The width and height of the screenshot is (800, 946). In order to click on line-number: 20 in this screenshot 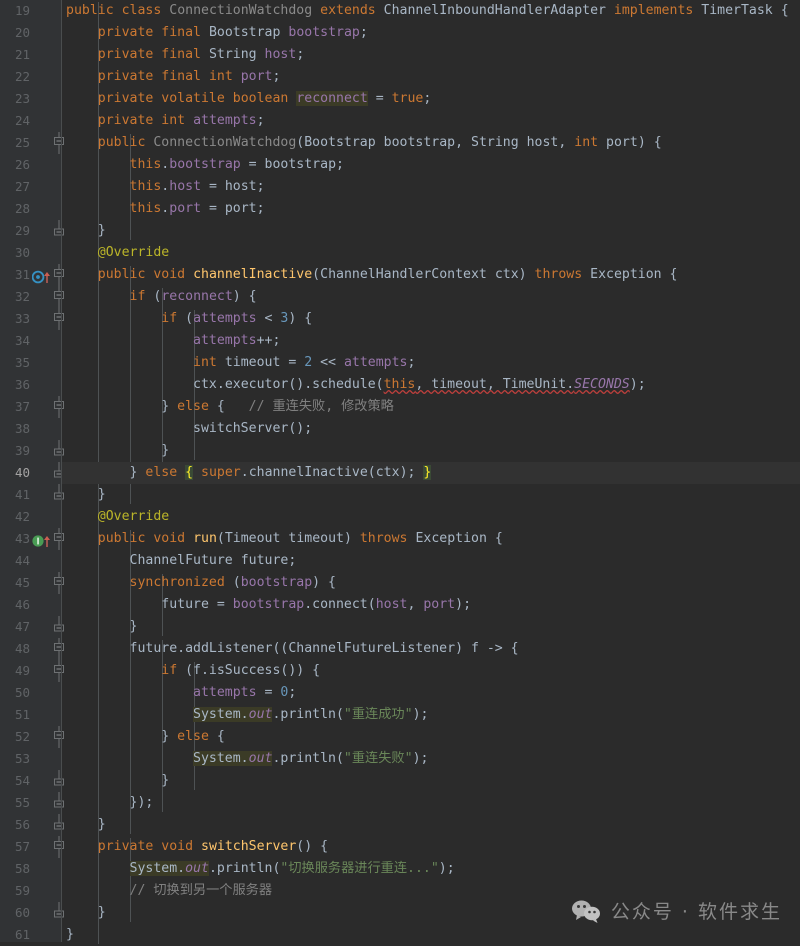, I will do `click(22, 32)`.